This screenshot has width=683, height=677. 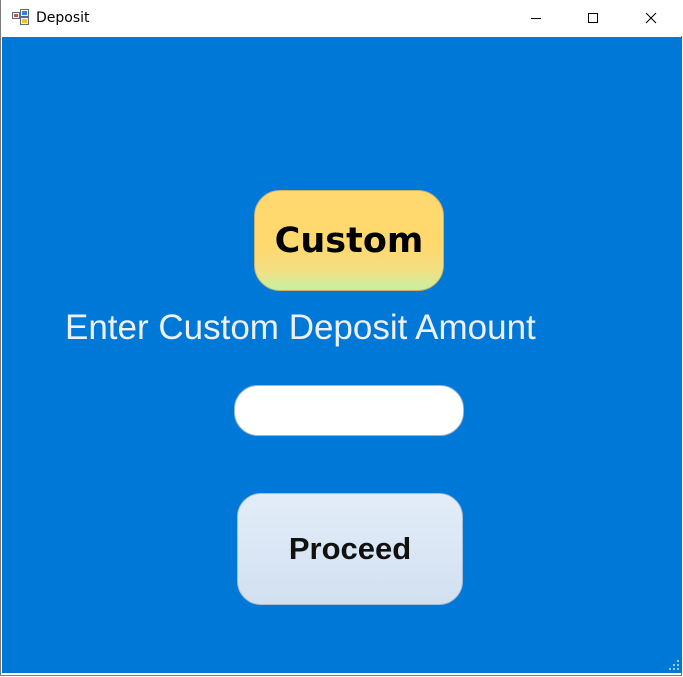 I want to click on maximize-icon, so click(x=593, y=18).